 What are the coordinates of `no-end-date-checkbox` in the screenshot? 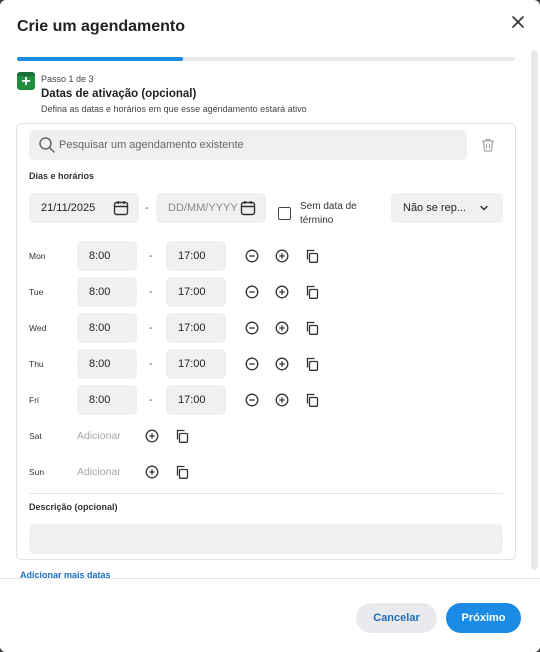 It's located at (284, 213).